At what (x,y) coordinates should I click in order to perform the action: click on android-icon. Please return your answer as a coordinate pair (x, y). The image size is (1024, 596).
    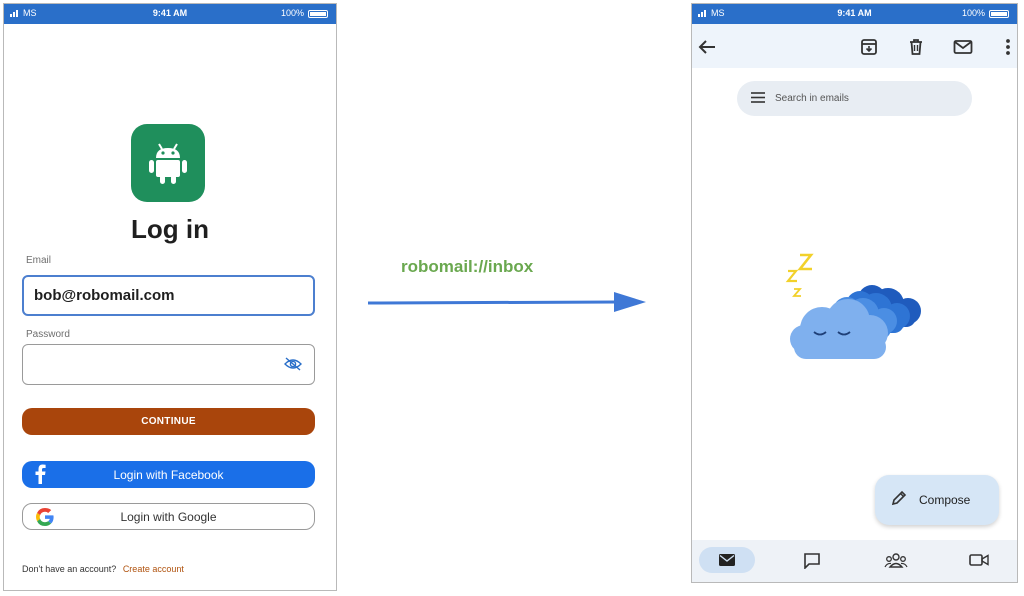
    Looking at the image, I should click on (168, 163).